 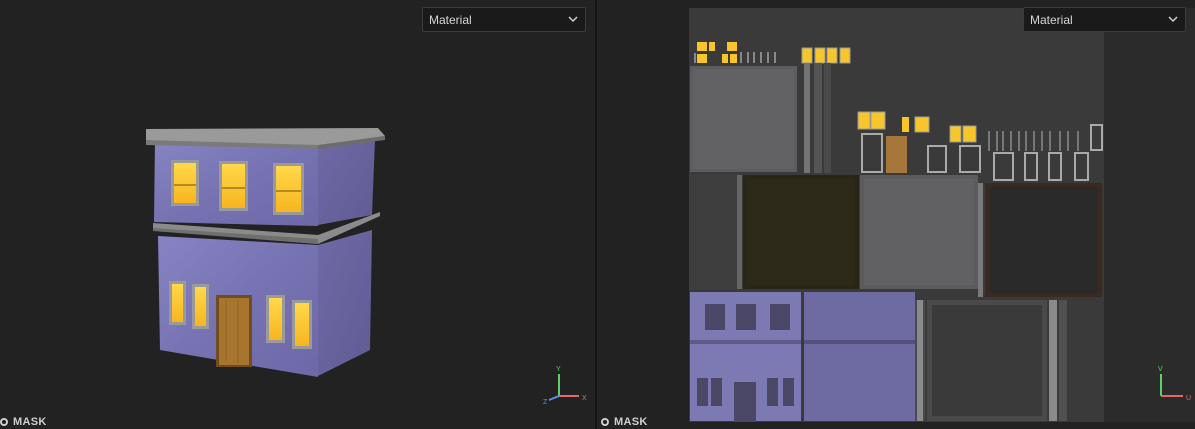 What do you see at coordinates (345, 303) in the screenshot?
I see `lower-side-wall` at bounding box center [345, 303].